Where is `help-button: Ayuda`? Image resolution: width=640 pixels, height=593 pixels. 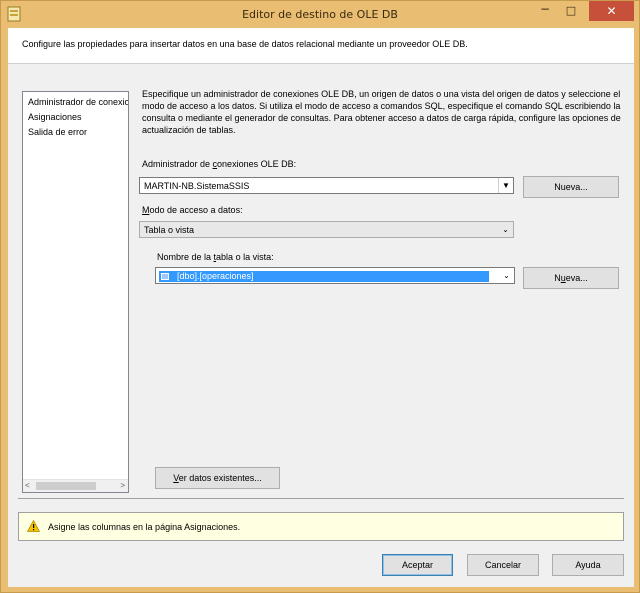
help-button: Ayuda is located at coordinates (588, 565).